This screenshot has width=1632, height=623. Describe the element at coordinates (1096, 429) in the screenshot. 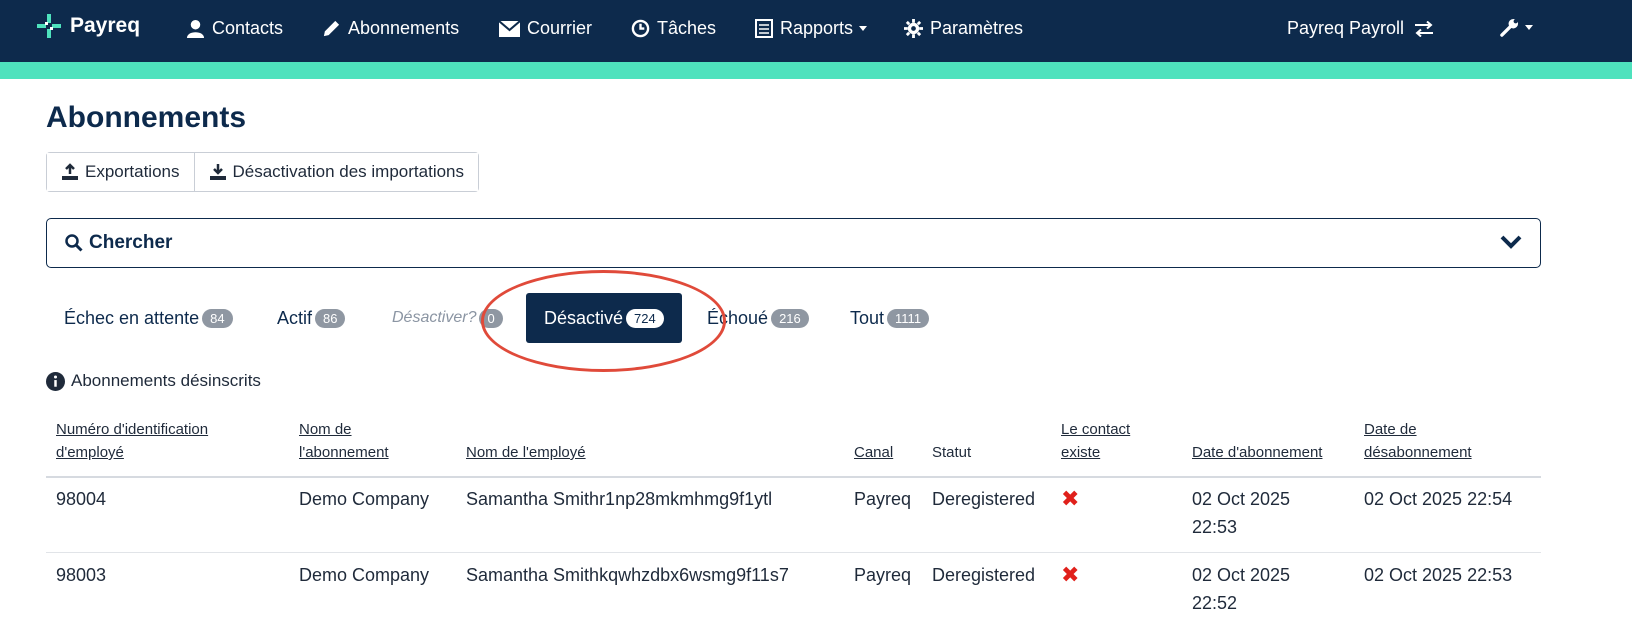

I see `header-line: Le contact` at that location.